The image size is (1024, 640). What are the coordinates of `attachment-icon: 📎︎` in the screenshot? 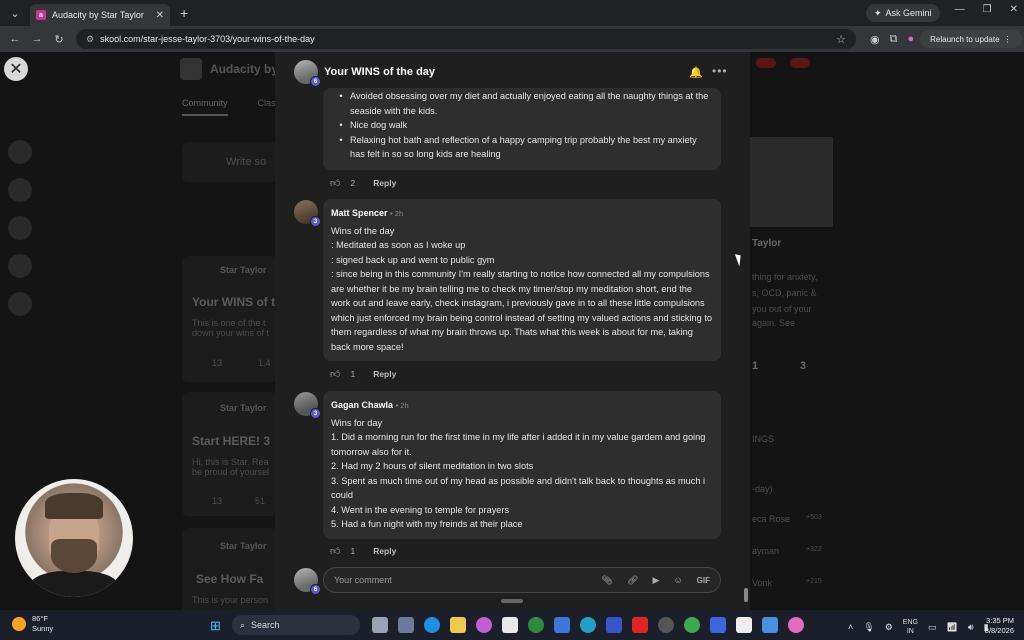 It's located at (607, 580).